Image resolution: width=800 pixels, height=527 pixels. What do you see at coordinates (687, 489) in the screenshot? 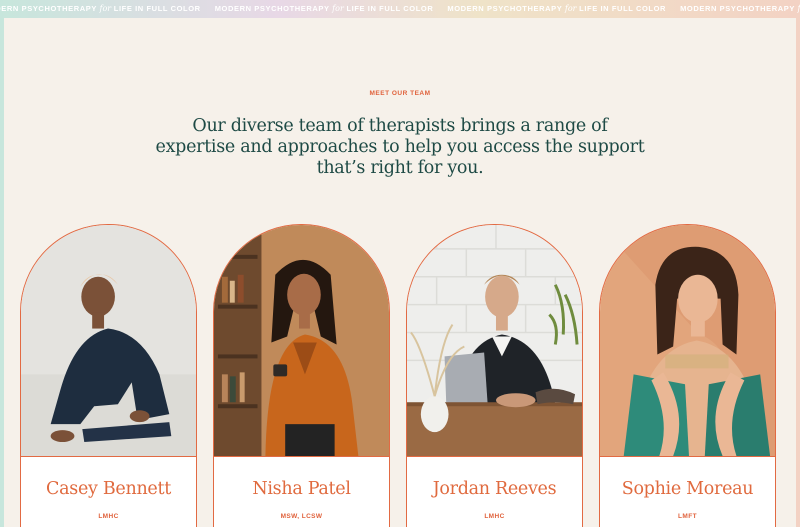
I see `therapist-name: Sophie Moreau` at bounding box center [687, 489].